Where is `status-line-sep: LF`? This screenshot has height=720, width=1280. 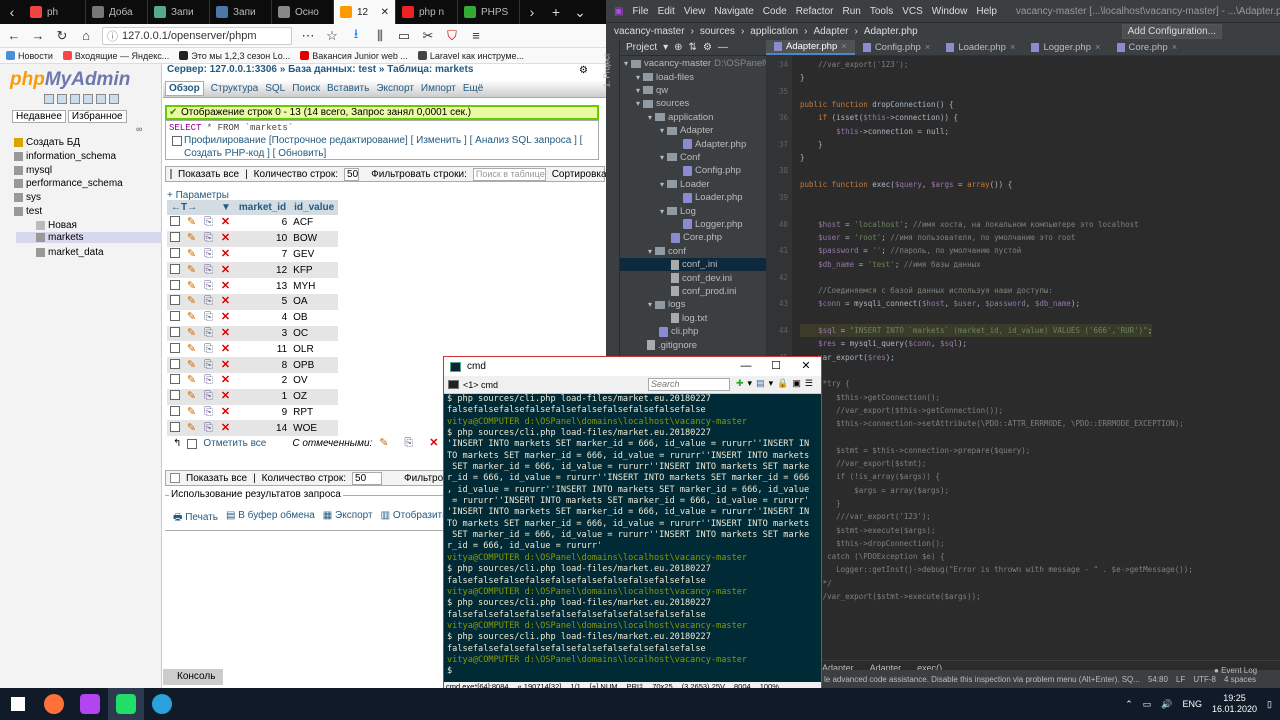
status-line-sep: LF is located at coordinates (1180, 679).